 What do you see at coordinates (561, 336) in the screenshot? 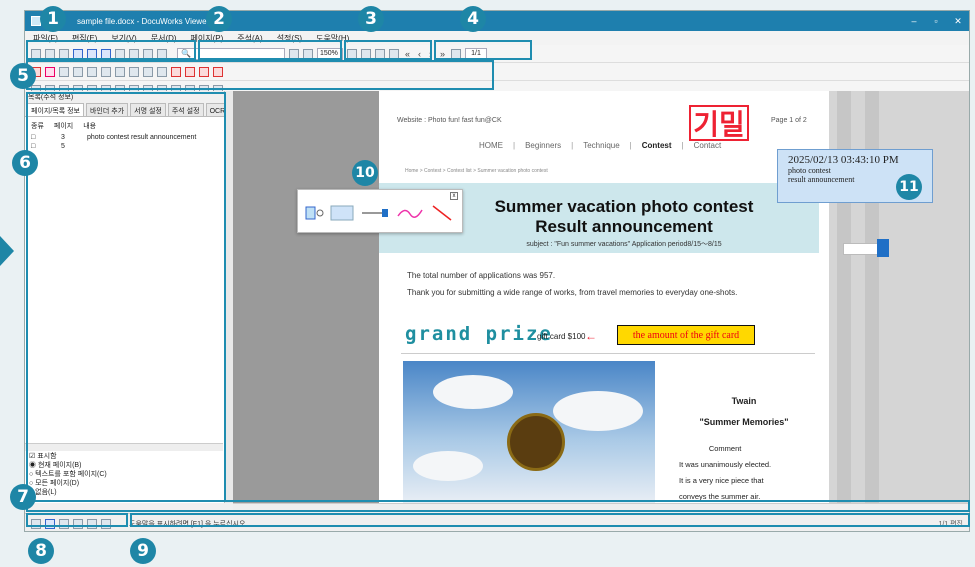
I see `gift-label: gift card $100` at bounding box center [561, 336].